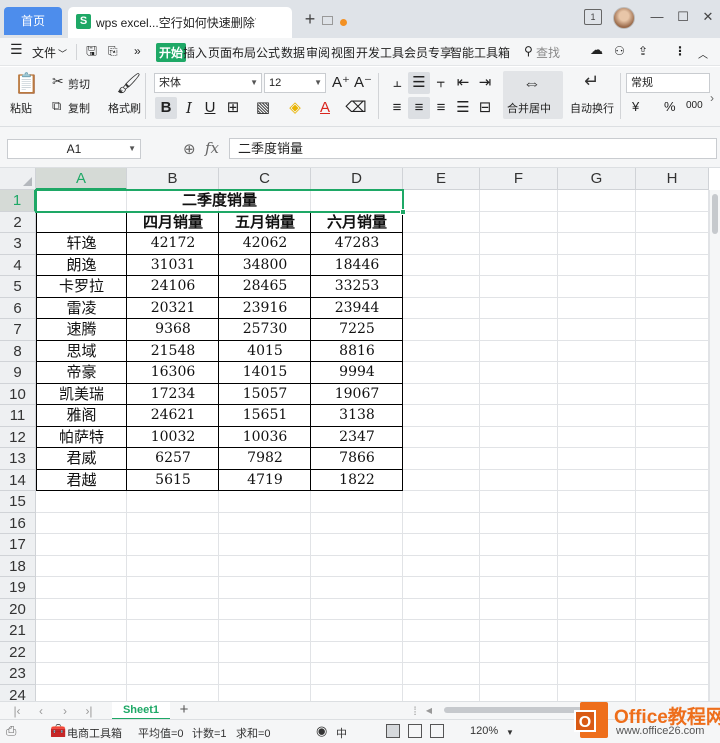 The image size is (720, 743). What do you see at coordinates (81, 459) in the screenshot?
I see `table-row-label: 君威` at bounding box center [81, 459].